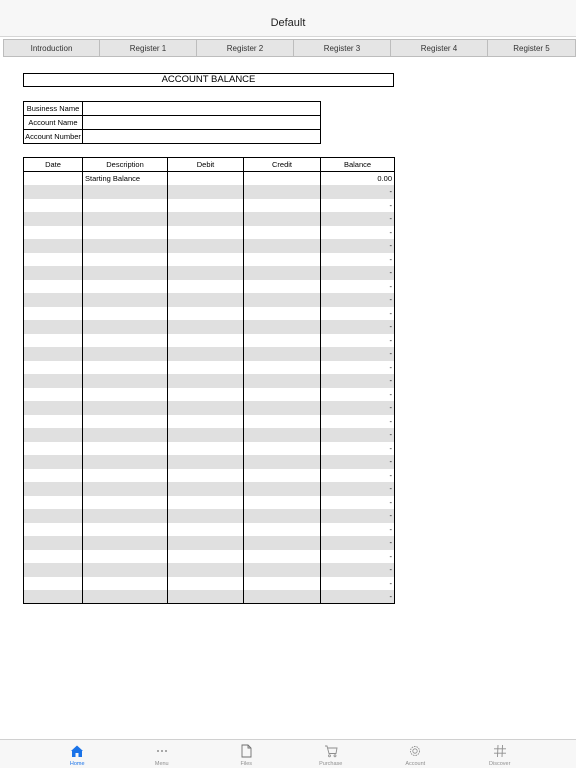  Describe the element at coordinates (125, 178) in the screenshot. I see `description-cell: Starting Balance` at that location.